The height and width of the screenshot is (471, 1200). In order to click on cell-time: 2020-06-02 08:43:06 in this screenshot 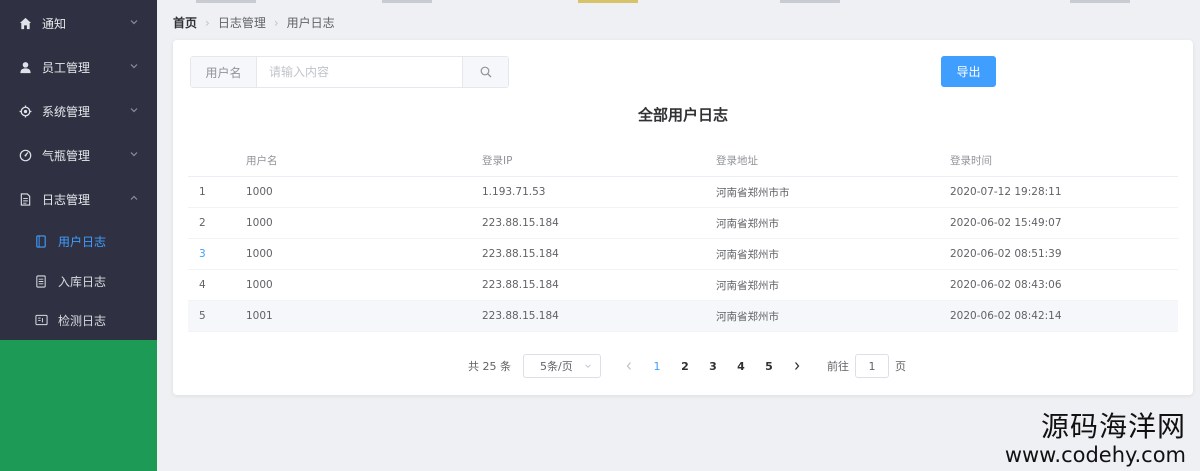, I will do `click(1006, 285)`.